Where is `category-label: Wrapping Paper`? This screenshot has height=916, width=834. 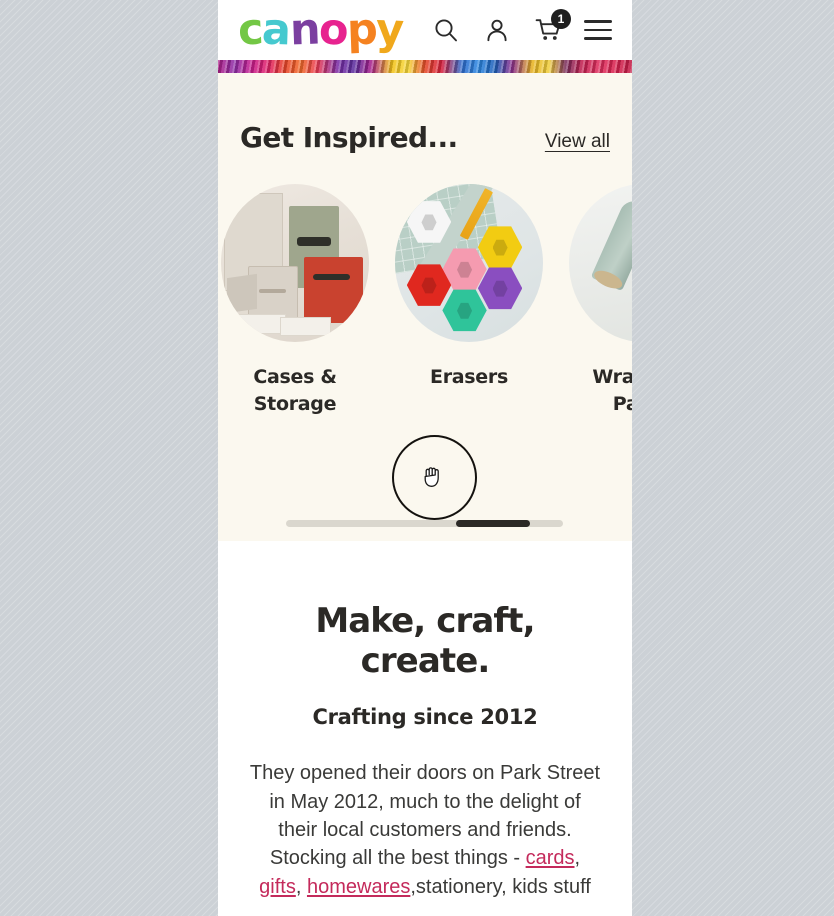 category-label: Wrapping Paper is located at coordinates (612, 390).